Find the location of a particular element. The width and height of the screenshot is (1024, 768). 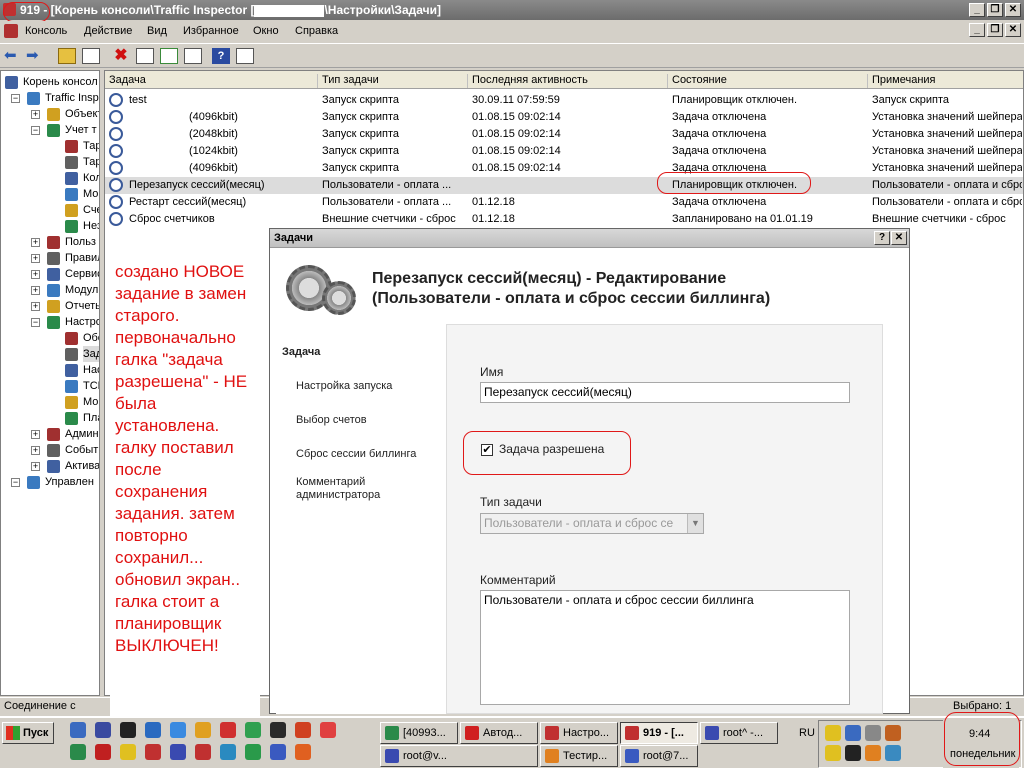

tree-node: Управлен is located at coordinates (69, 482).